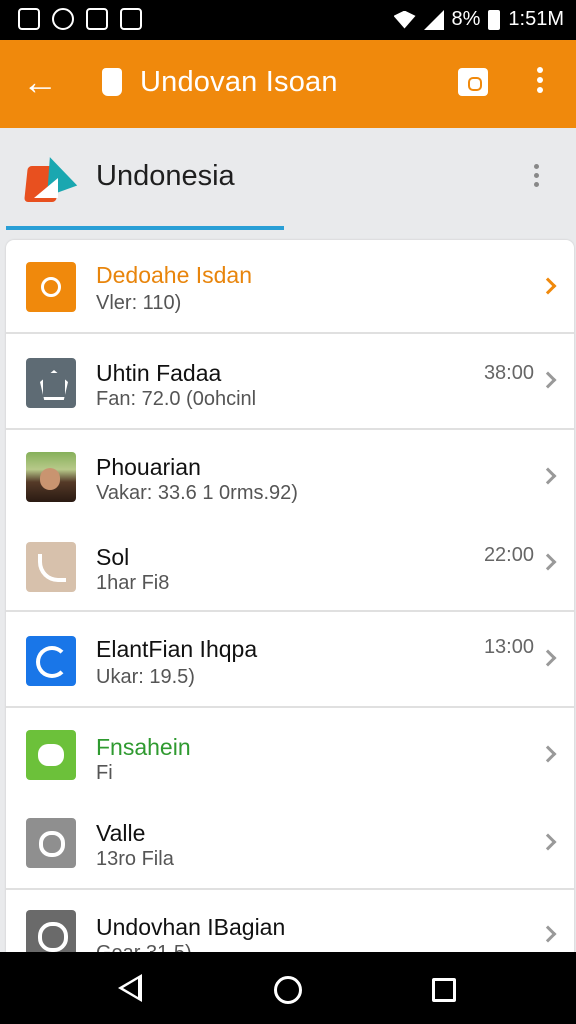 Image resolution: width=576 pixels, height=1024 pixels. I want to click on signal-icon, so click(433, 19).